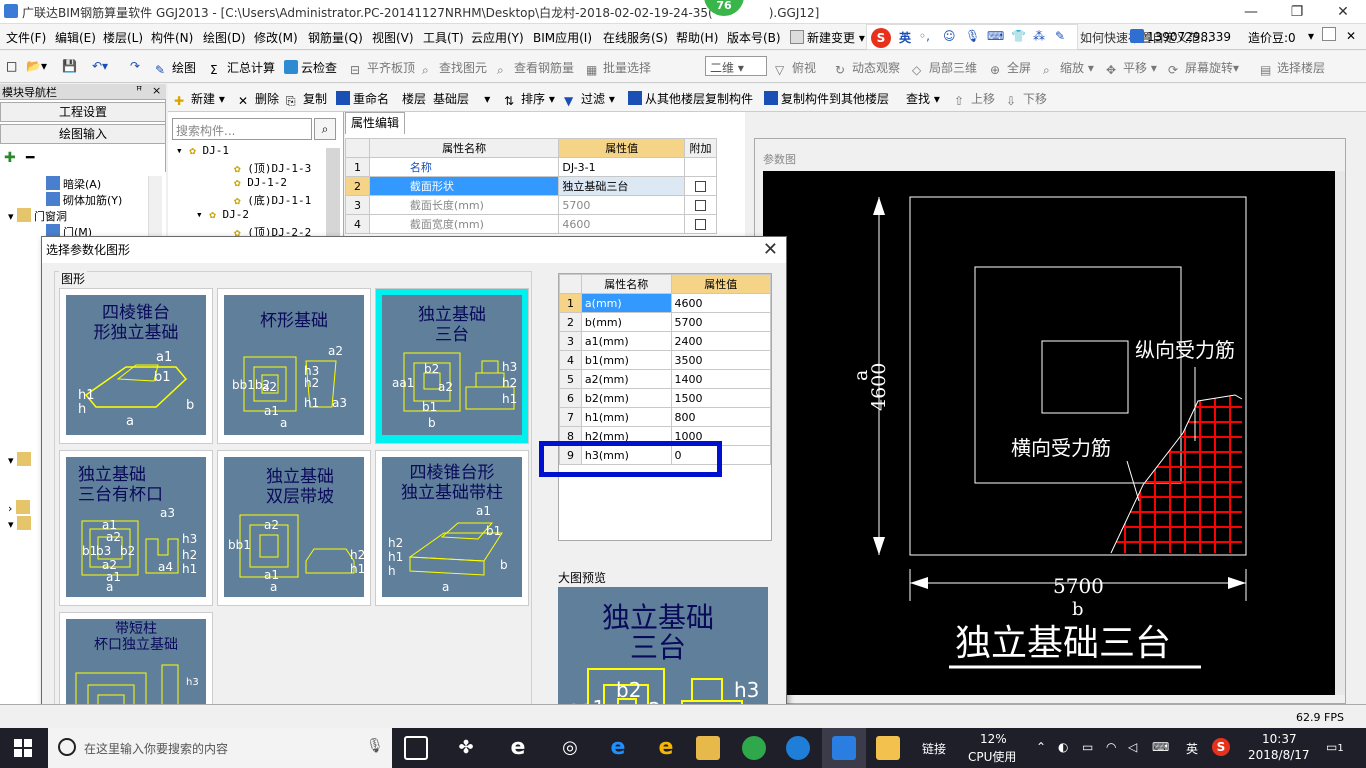 Image resolution: width=1366 pixels, height=768 pixels. What do you see at coordinates (905, 37) in the screenshot?
I see `ime-lang: 英` at bounding box center [905, 37].